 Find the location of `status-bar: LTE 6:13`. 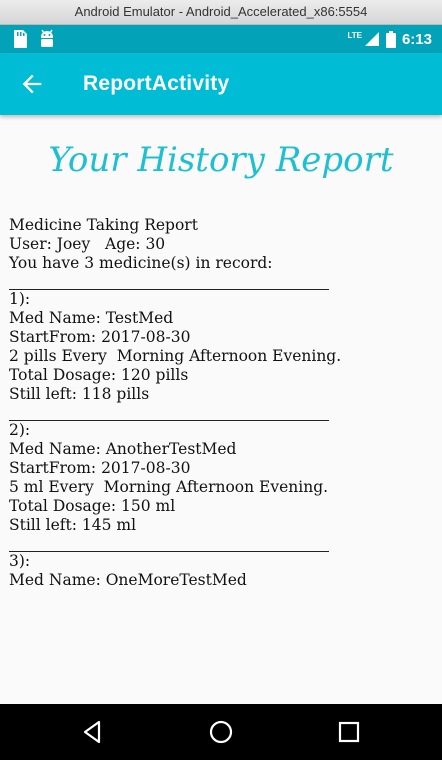

status-bar: LTE 6:13 is located at coordinates (221, 39).